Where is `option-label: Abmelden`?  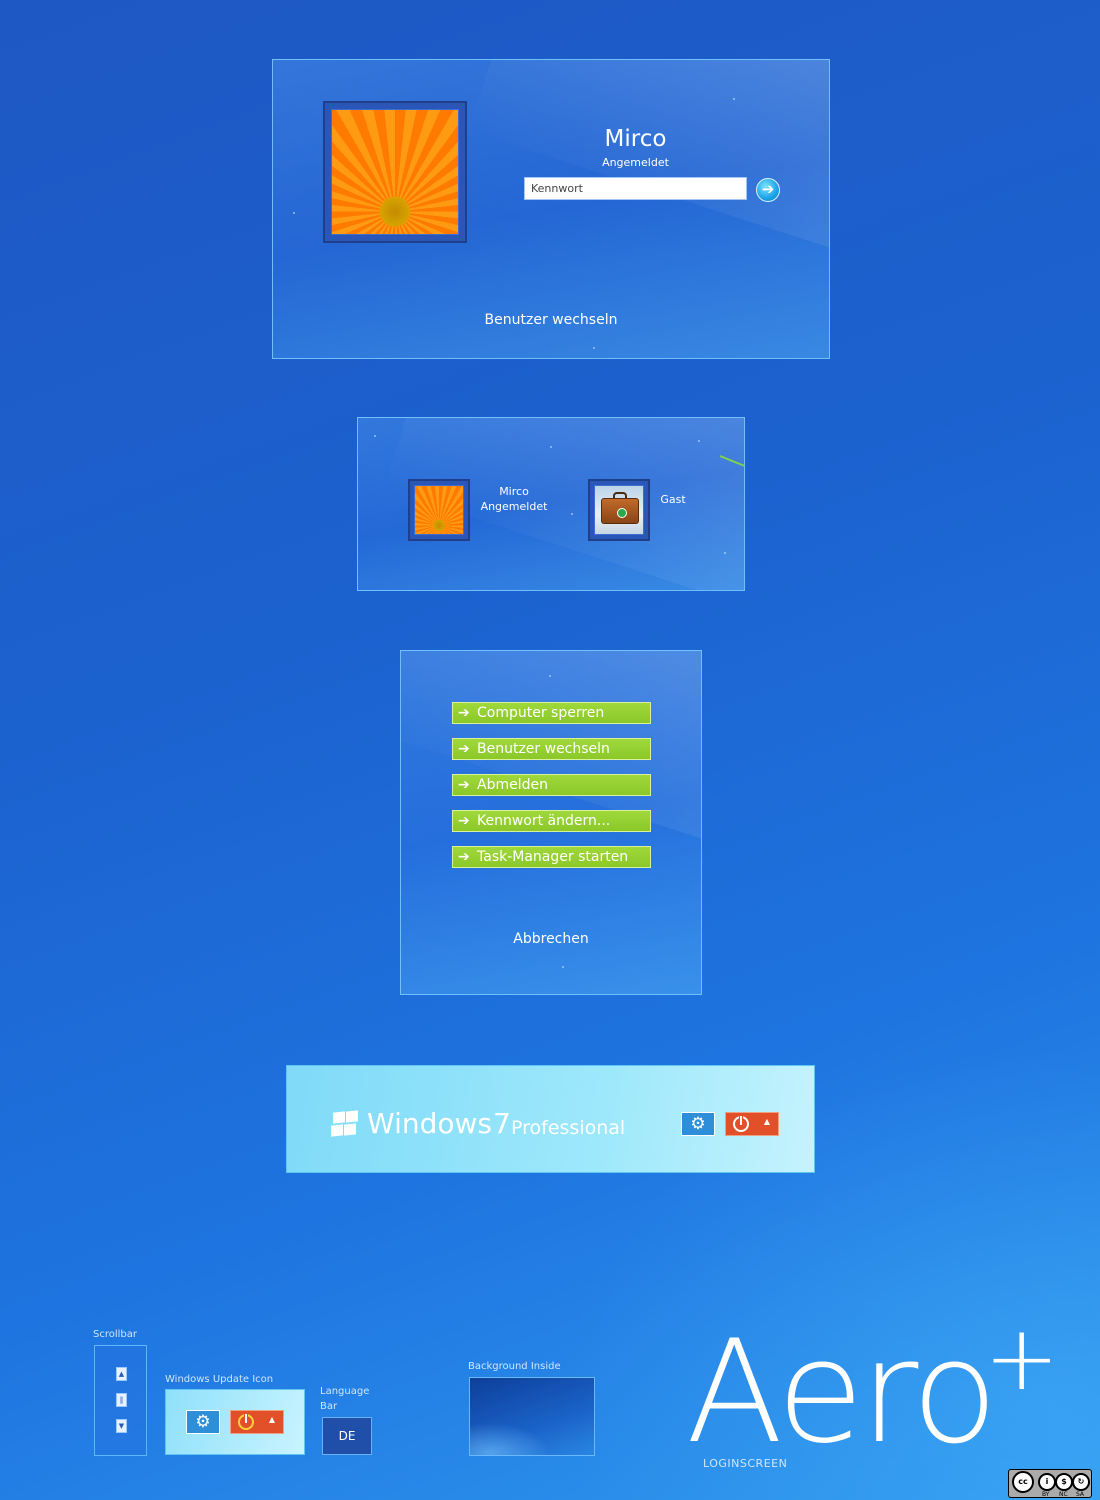
option-label: Abmelden is located at coordinates (512, 785).